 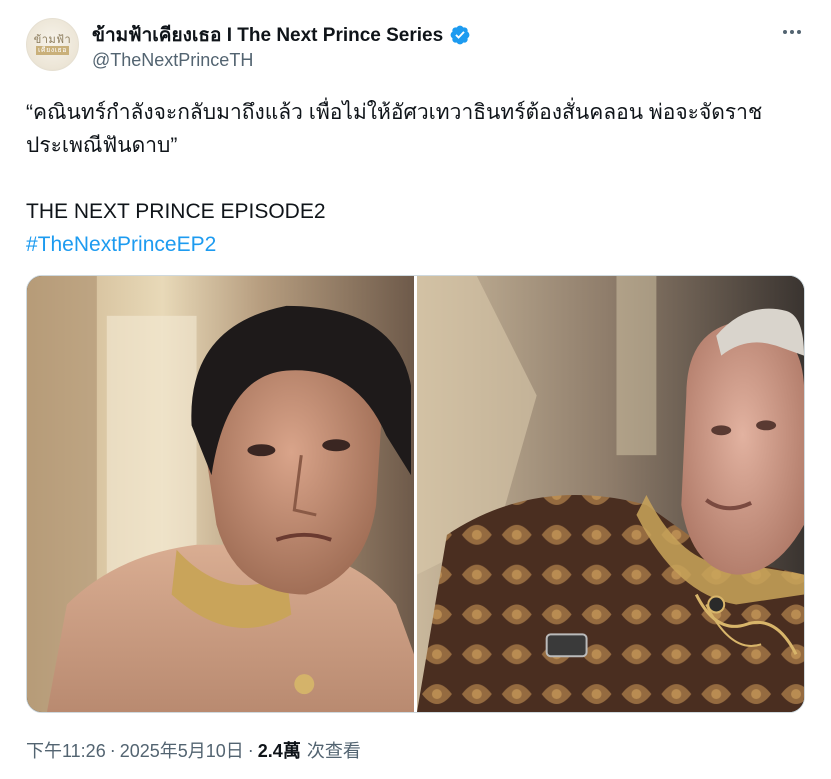 What do you see at coordinates (52, 39) in the screenshot?
I see `avatar-logo-text-top: ข้ามฟ้า` at bounding box center [52, 39].